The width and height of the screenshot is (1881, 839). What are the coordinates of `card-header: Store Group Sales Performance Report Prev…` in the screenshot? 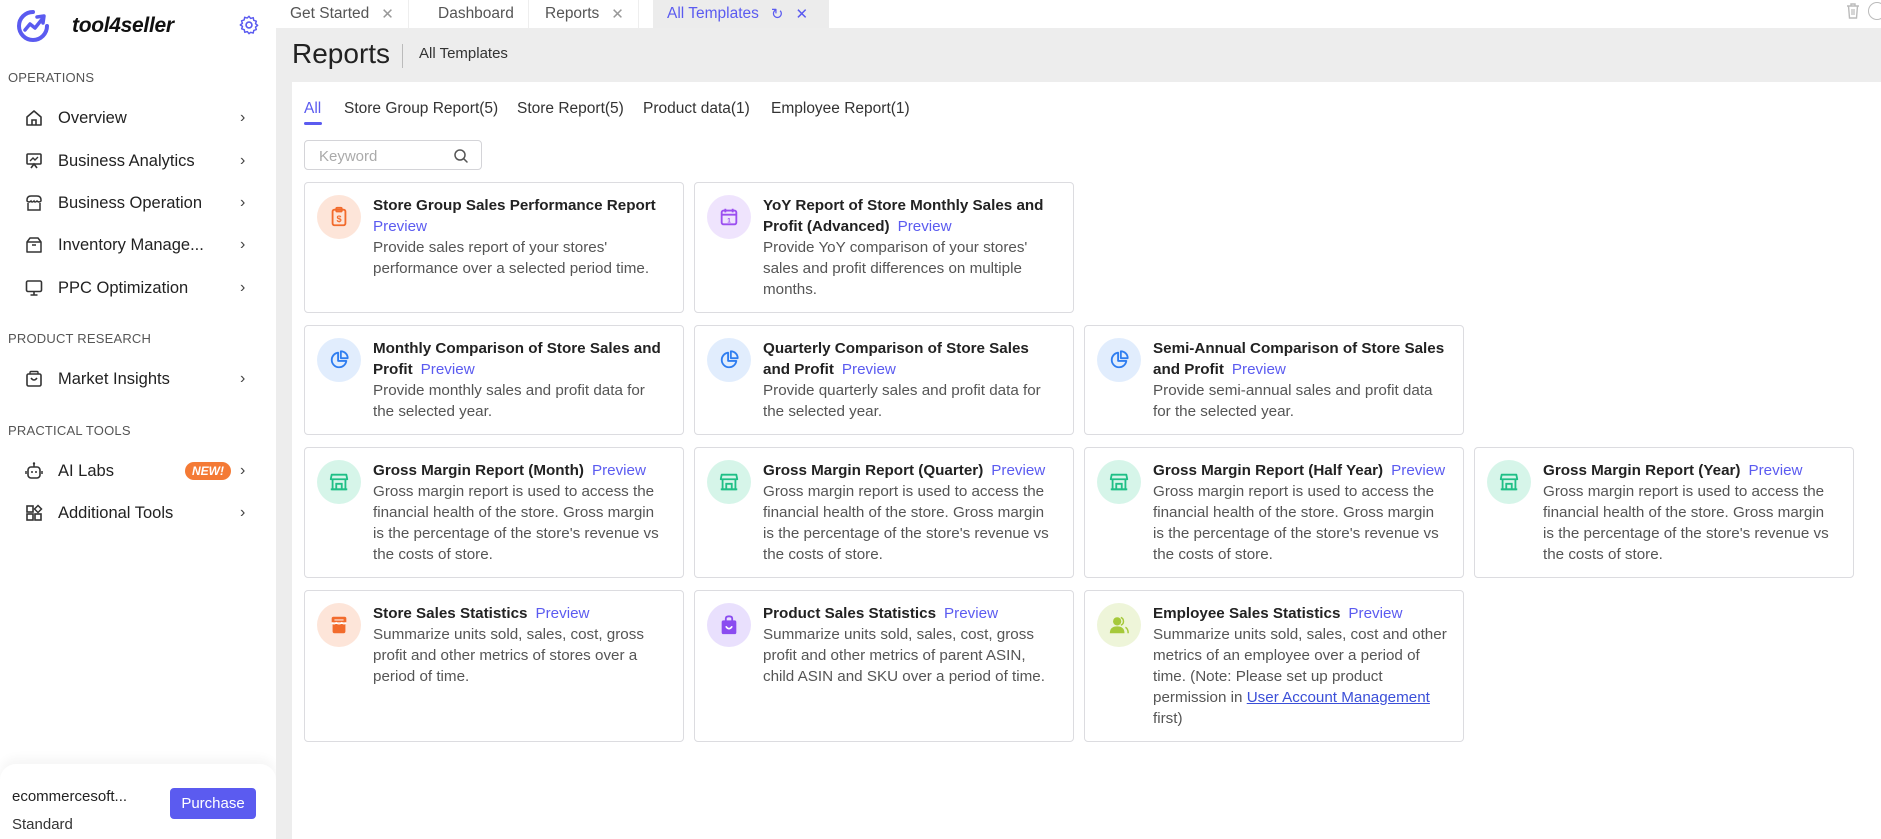 It's located at (521, 216).